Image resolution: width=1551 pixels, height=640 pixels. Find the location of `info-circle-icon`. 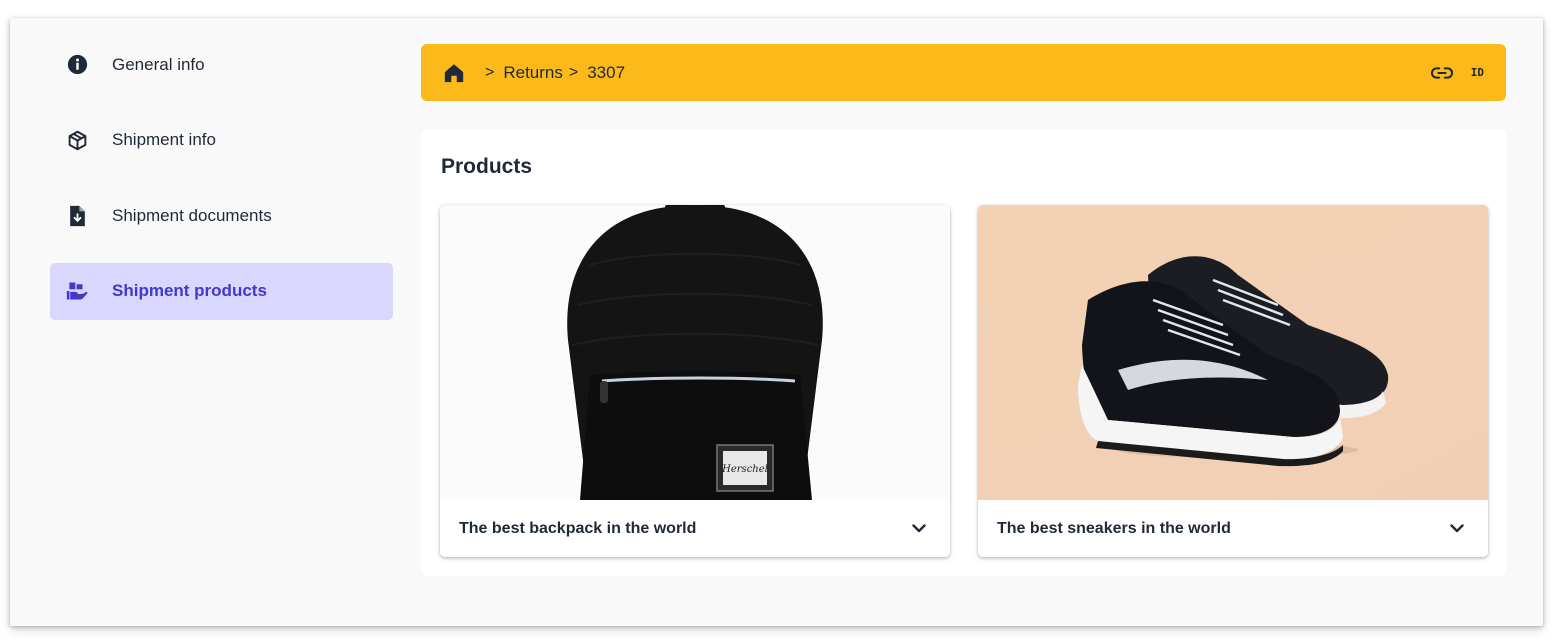

info-circle-icon is located at coordinates (77, 65).